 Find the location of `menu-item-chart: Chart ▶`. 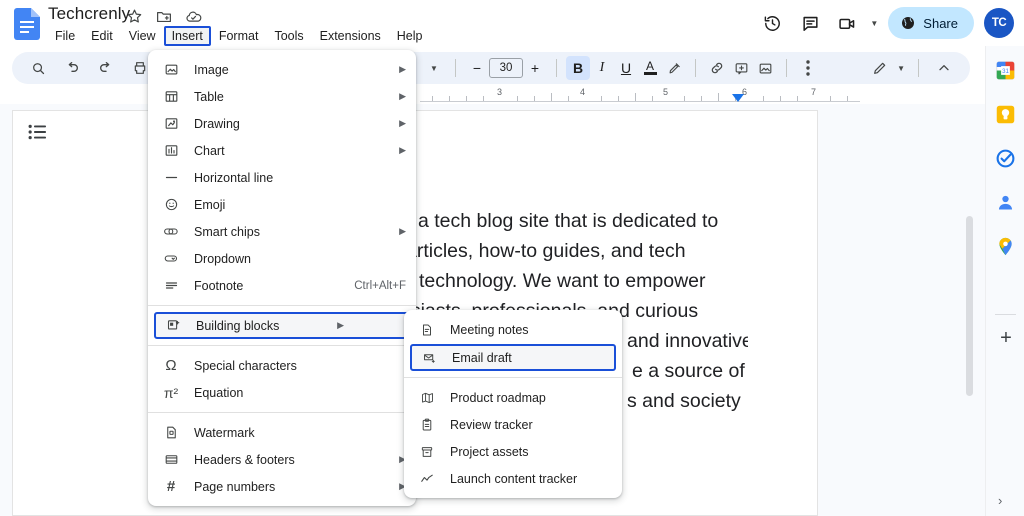

menu-item-chart: Chart ▶ is located at coordinates (282, 150).